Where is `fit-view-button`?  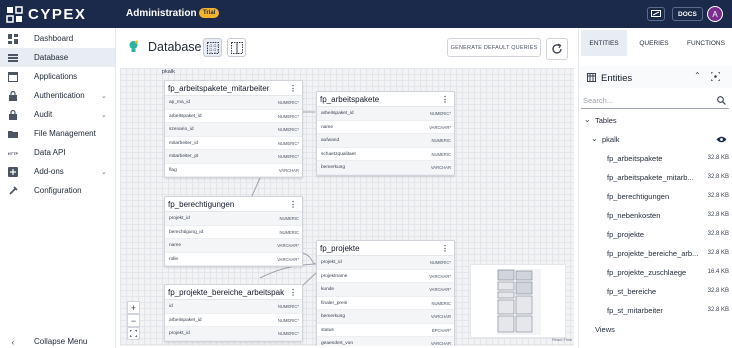
fit-view-button is located at coordinates (133, 333).